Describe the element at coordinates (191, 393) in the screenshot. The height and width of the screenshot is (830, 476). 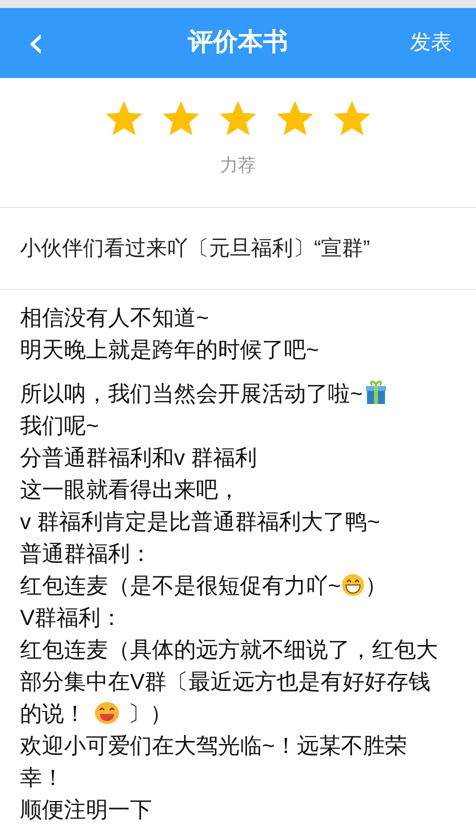
I see `body-text: 所以呐，我们当然会开展活动了啦~` at that location.